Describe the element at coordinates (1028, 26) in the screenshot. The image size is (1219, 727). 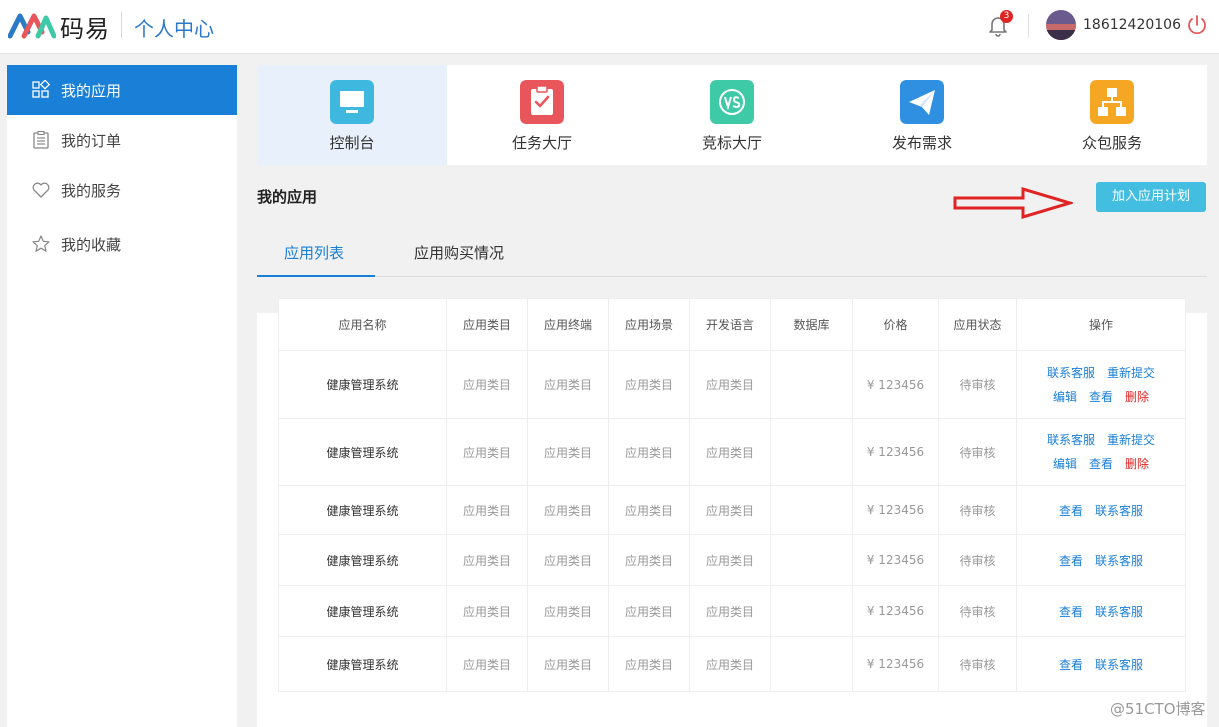
I see `header-separator` at that location.